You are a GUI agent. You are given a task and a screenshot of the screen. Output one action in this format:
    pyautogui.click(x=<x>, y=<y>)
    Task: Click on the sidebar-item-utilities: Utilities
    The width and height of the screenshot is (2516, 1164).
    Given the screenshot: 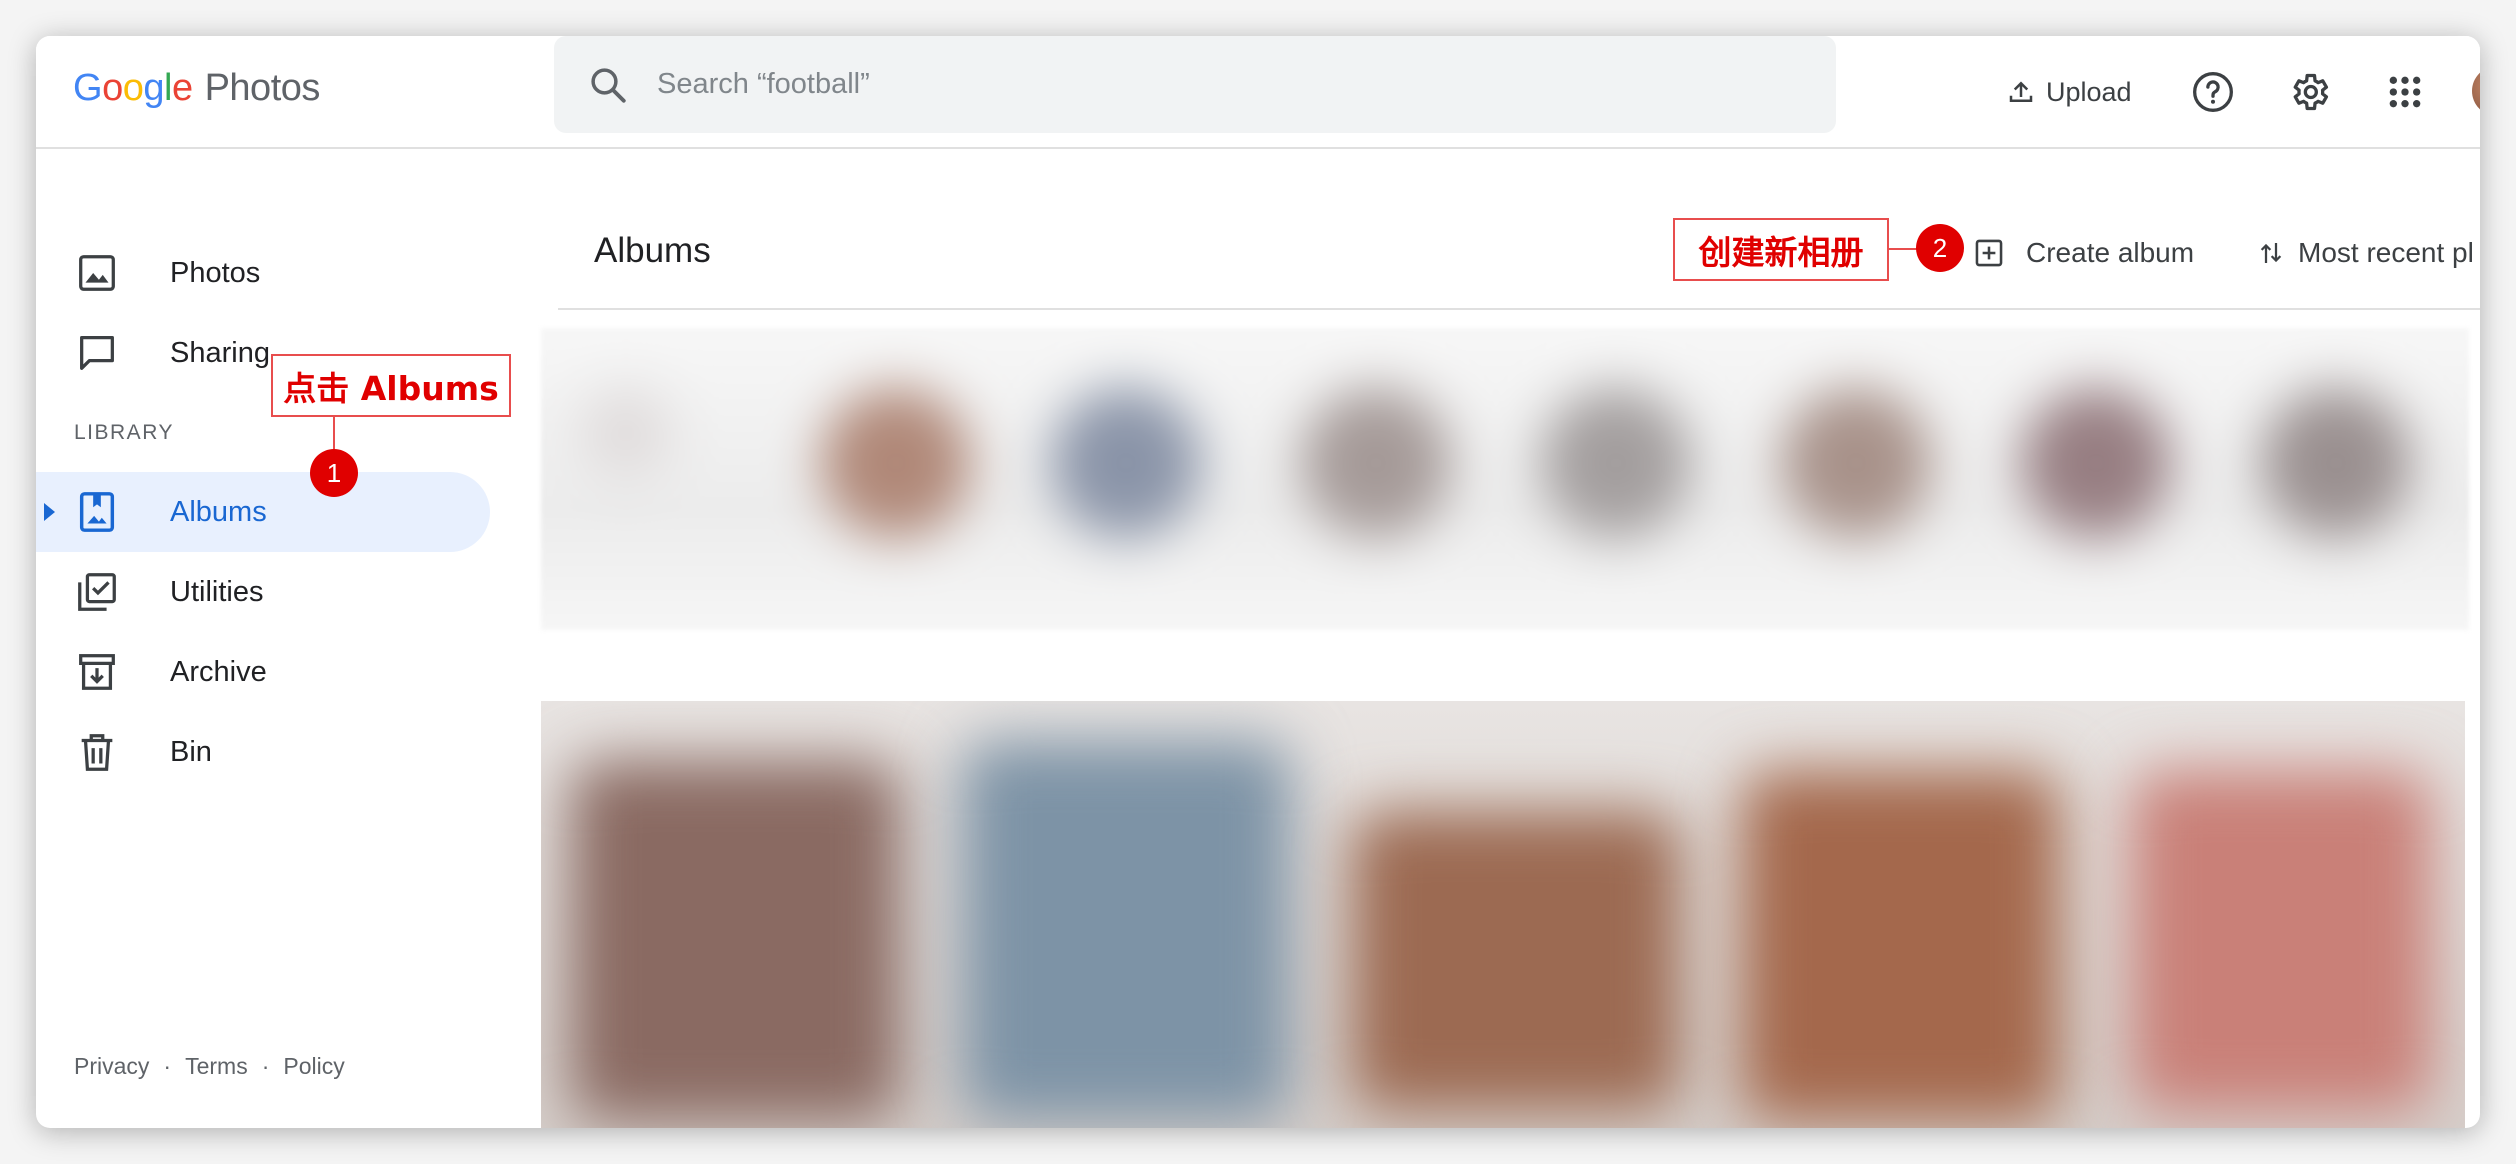 What is the action you would take?
    pyautogui.click(x=263, y=592)
    